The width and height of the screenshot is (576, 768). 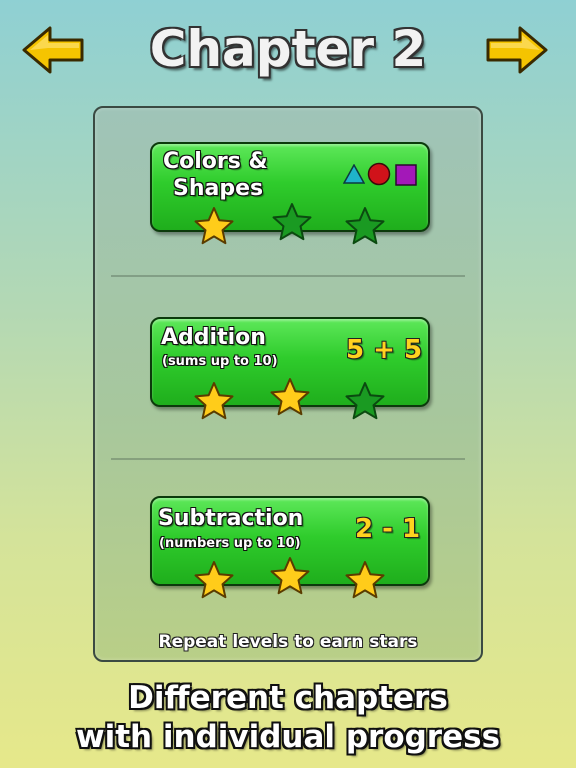 I want to click on level-subtitle: (numbers up to 10), so click(x=230, y=543).